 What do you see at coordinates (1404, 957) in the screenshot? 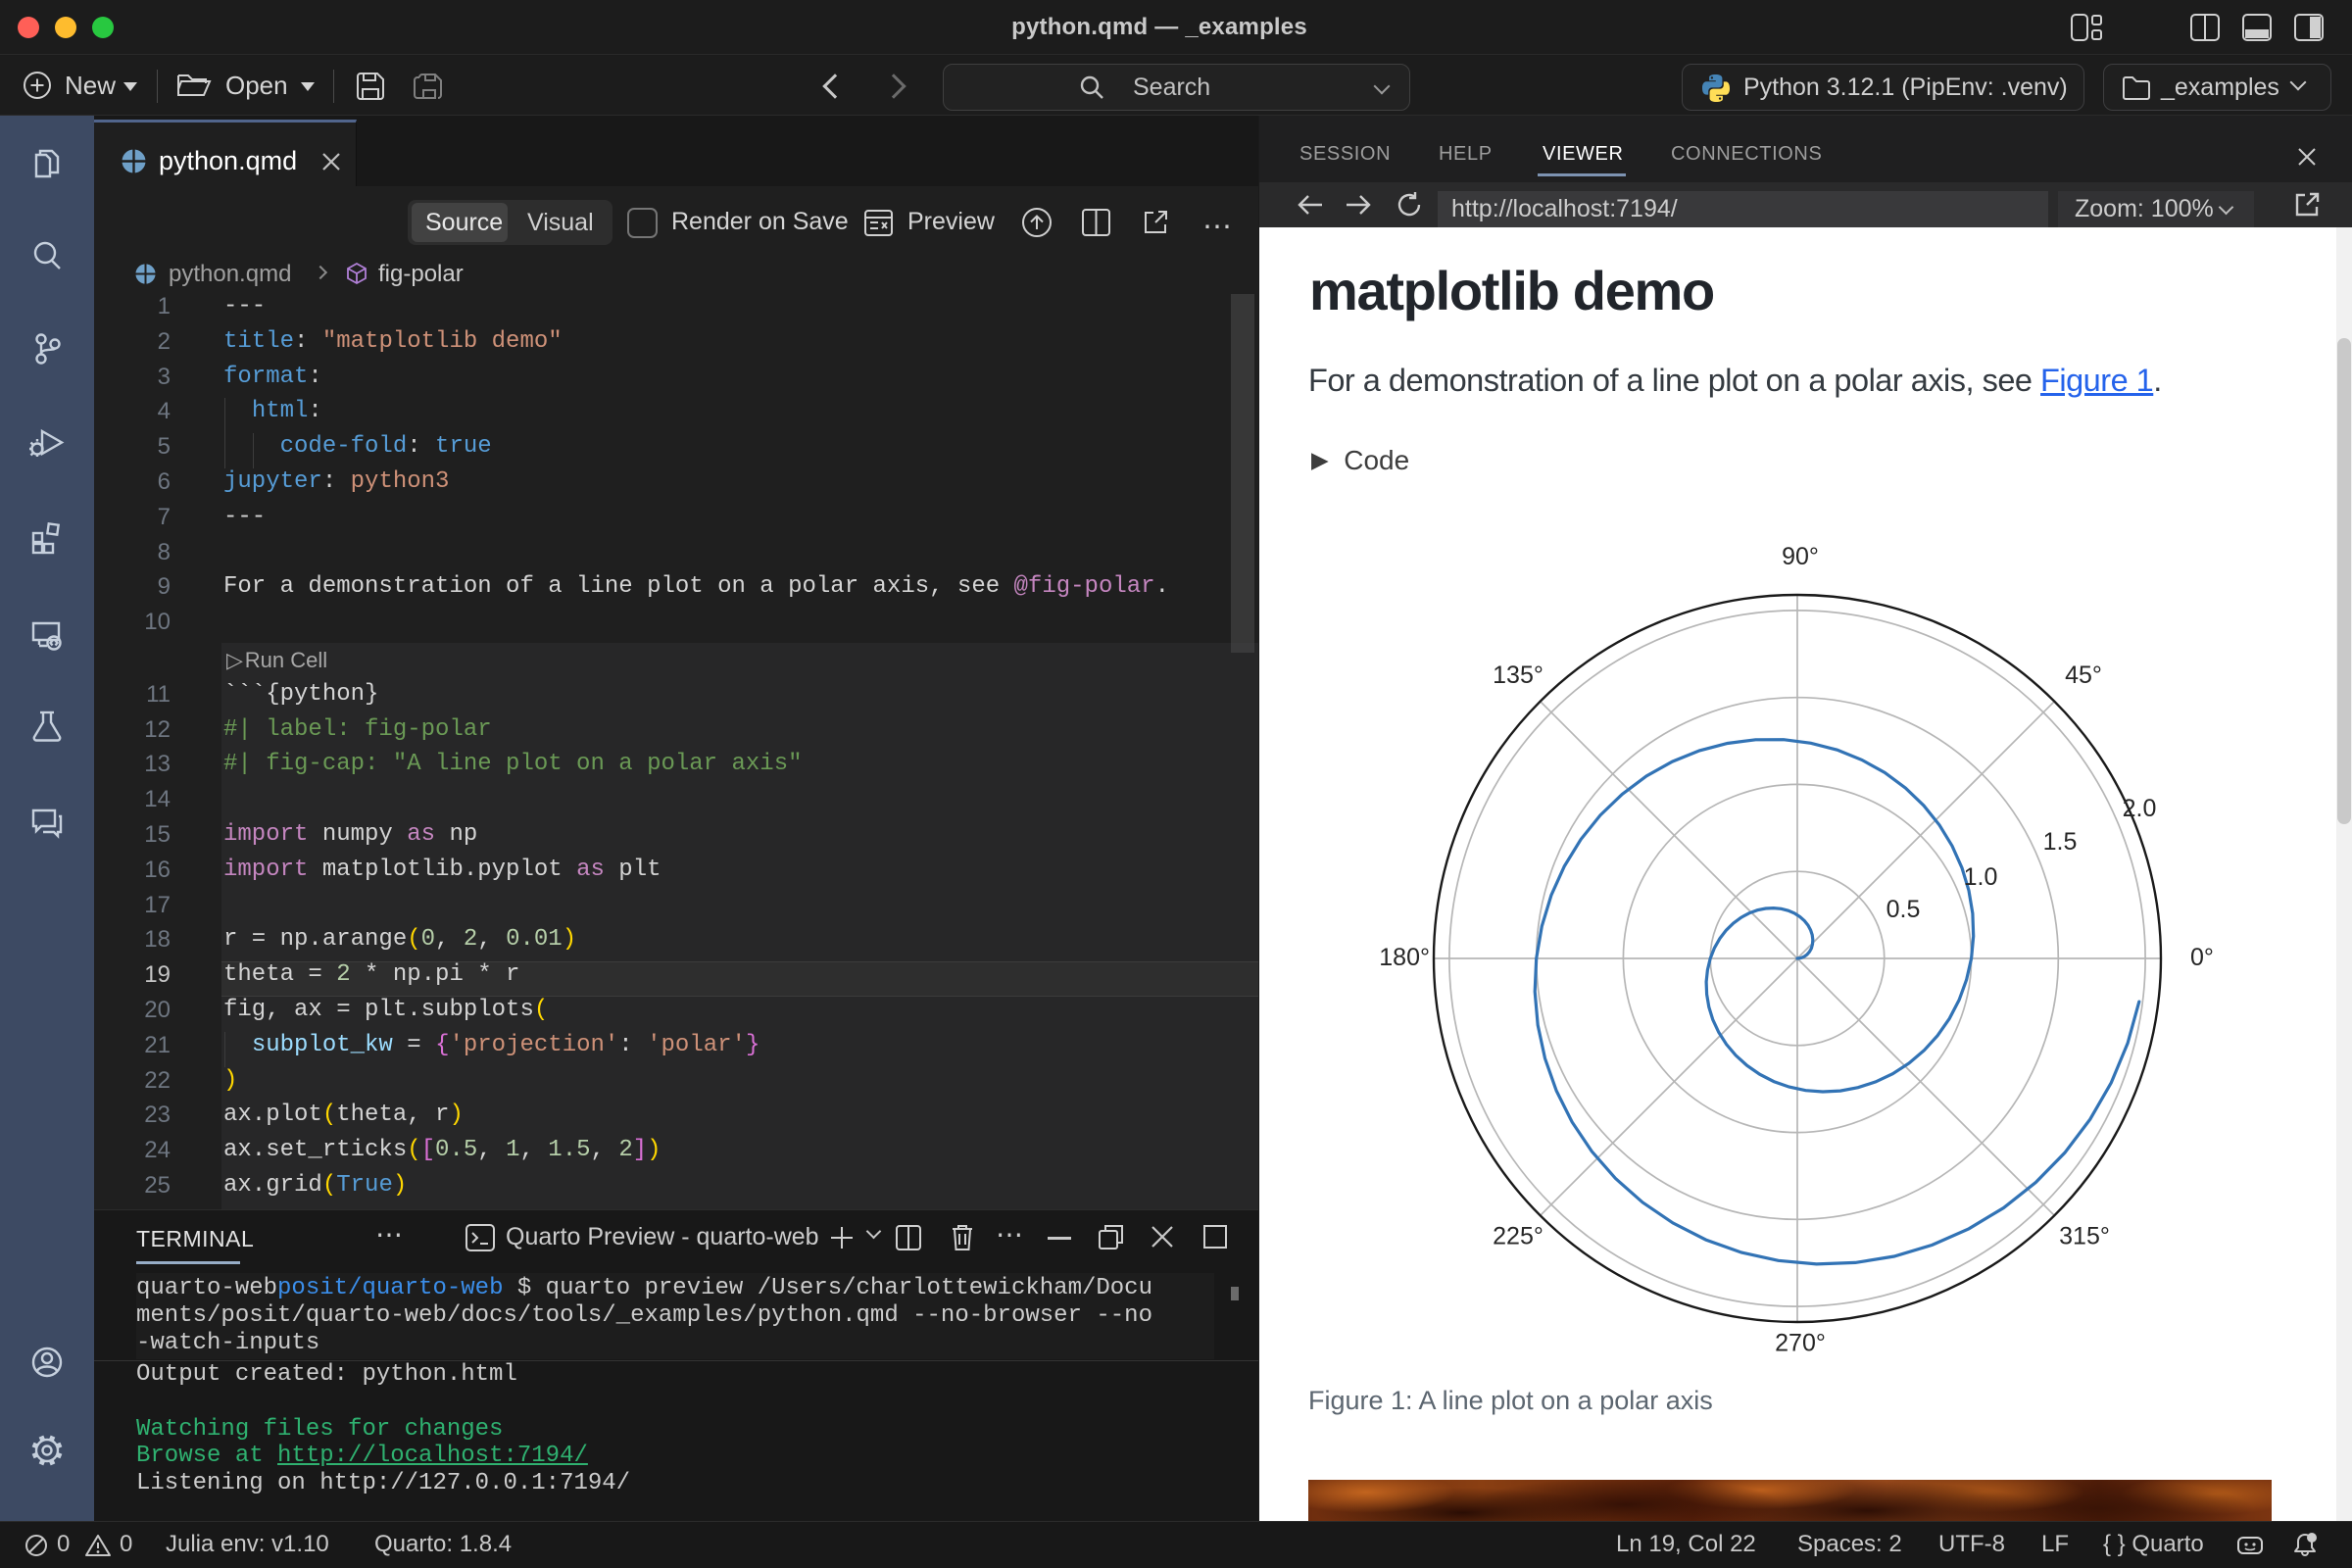
I see `svg-text: 180°` at bounding box center [1404, 957].